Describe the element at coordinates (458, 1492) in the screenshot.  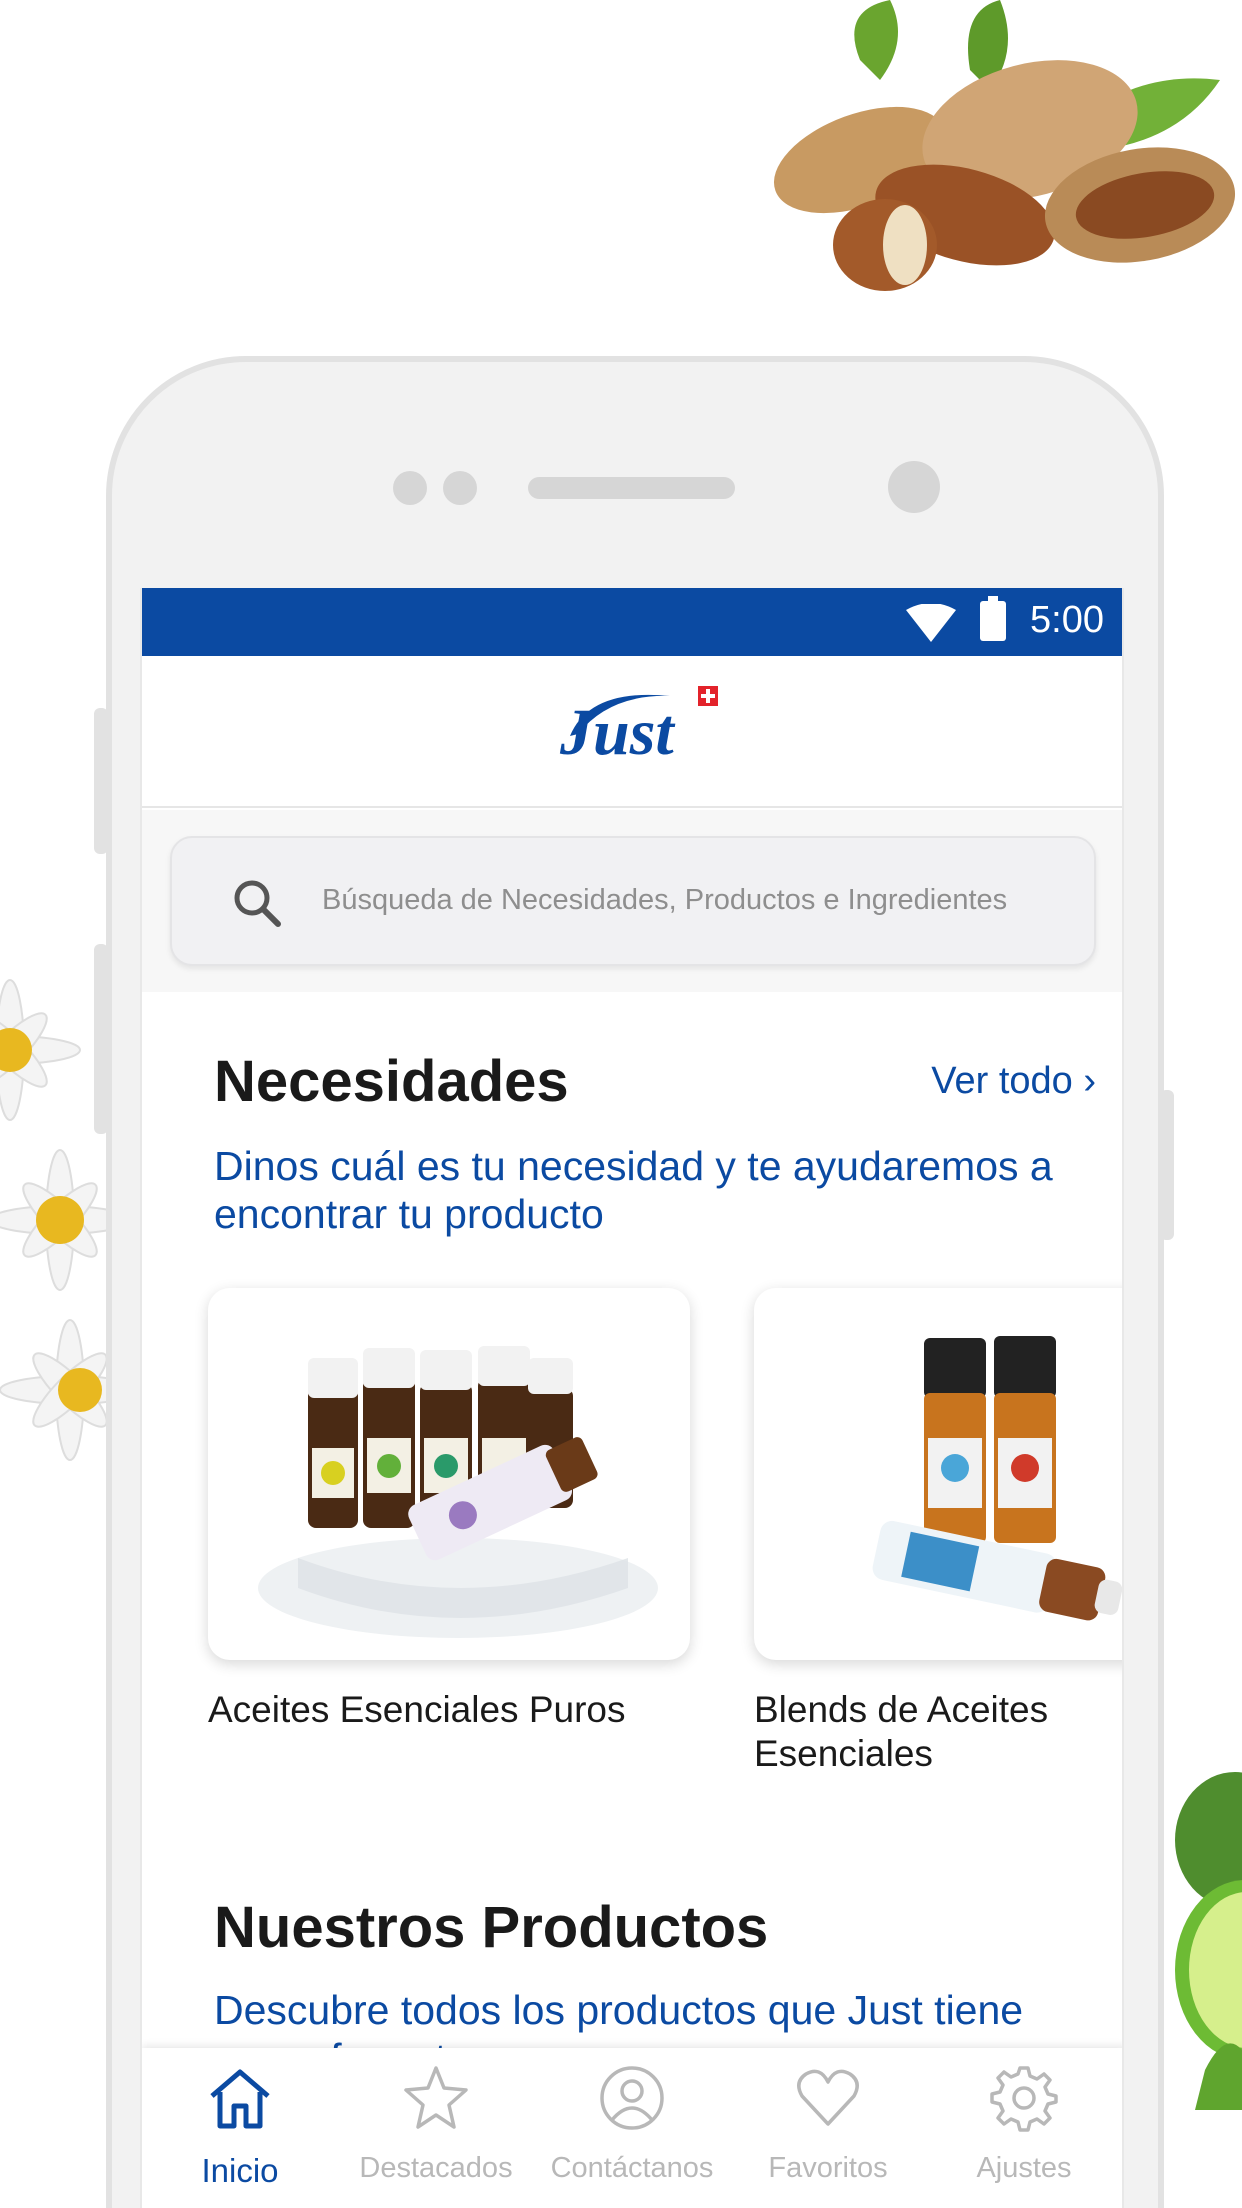
I see `essential-oils-image` at that location.